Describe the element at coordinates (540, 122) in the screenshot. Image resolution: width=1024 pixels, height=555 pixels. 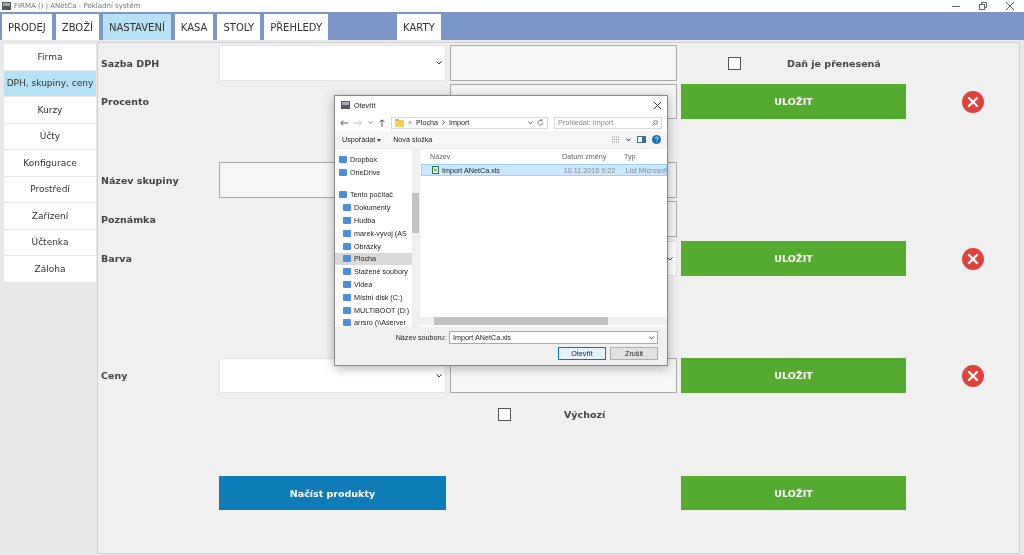
I see `refresh-icon` at that location.